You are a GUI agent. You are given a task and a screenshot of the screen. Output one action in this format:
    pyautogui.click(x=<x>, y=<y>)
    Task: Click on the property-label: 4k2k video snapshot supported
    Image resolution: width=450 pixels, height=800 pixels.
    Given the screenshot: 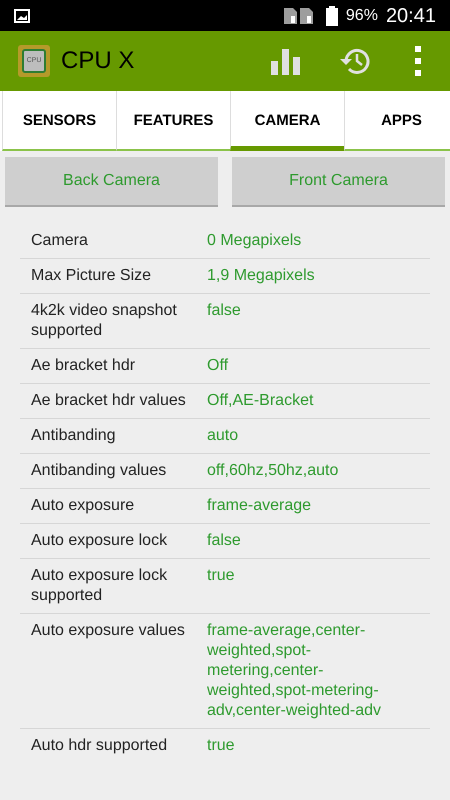 What is the action you would take?
    pyautogui.click(x=104, y=321)
    